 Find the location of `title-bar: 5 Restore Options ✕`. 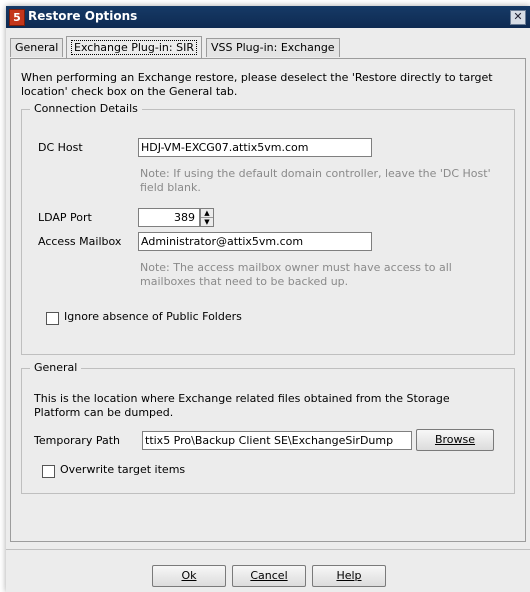

title-bar: 5 Restore Options ✕ is located at coordinates (268, 17).